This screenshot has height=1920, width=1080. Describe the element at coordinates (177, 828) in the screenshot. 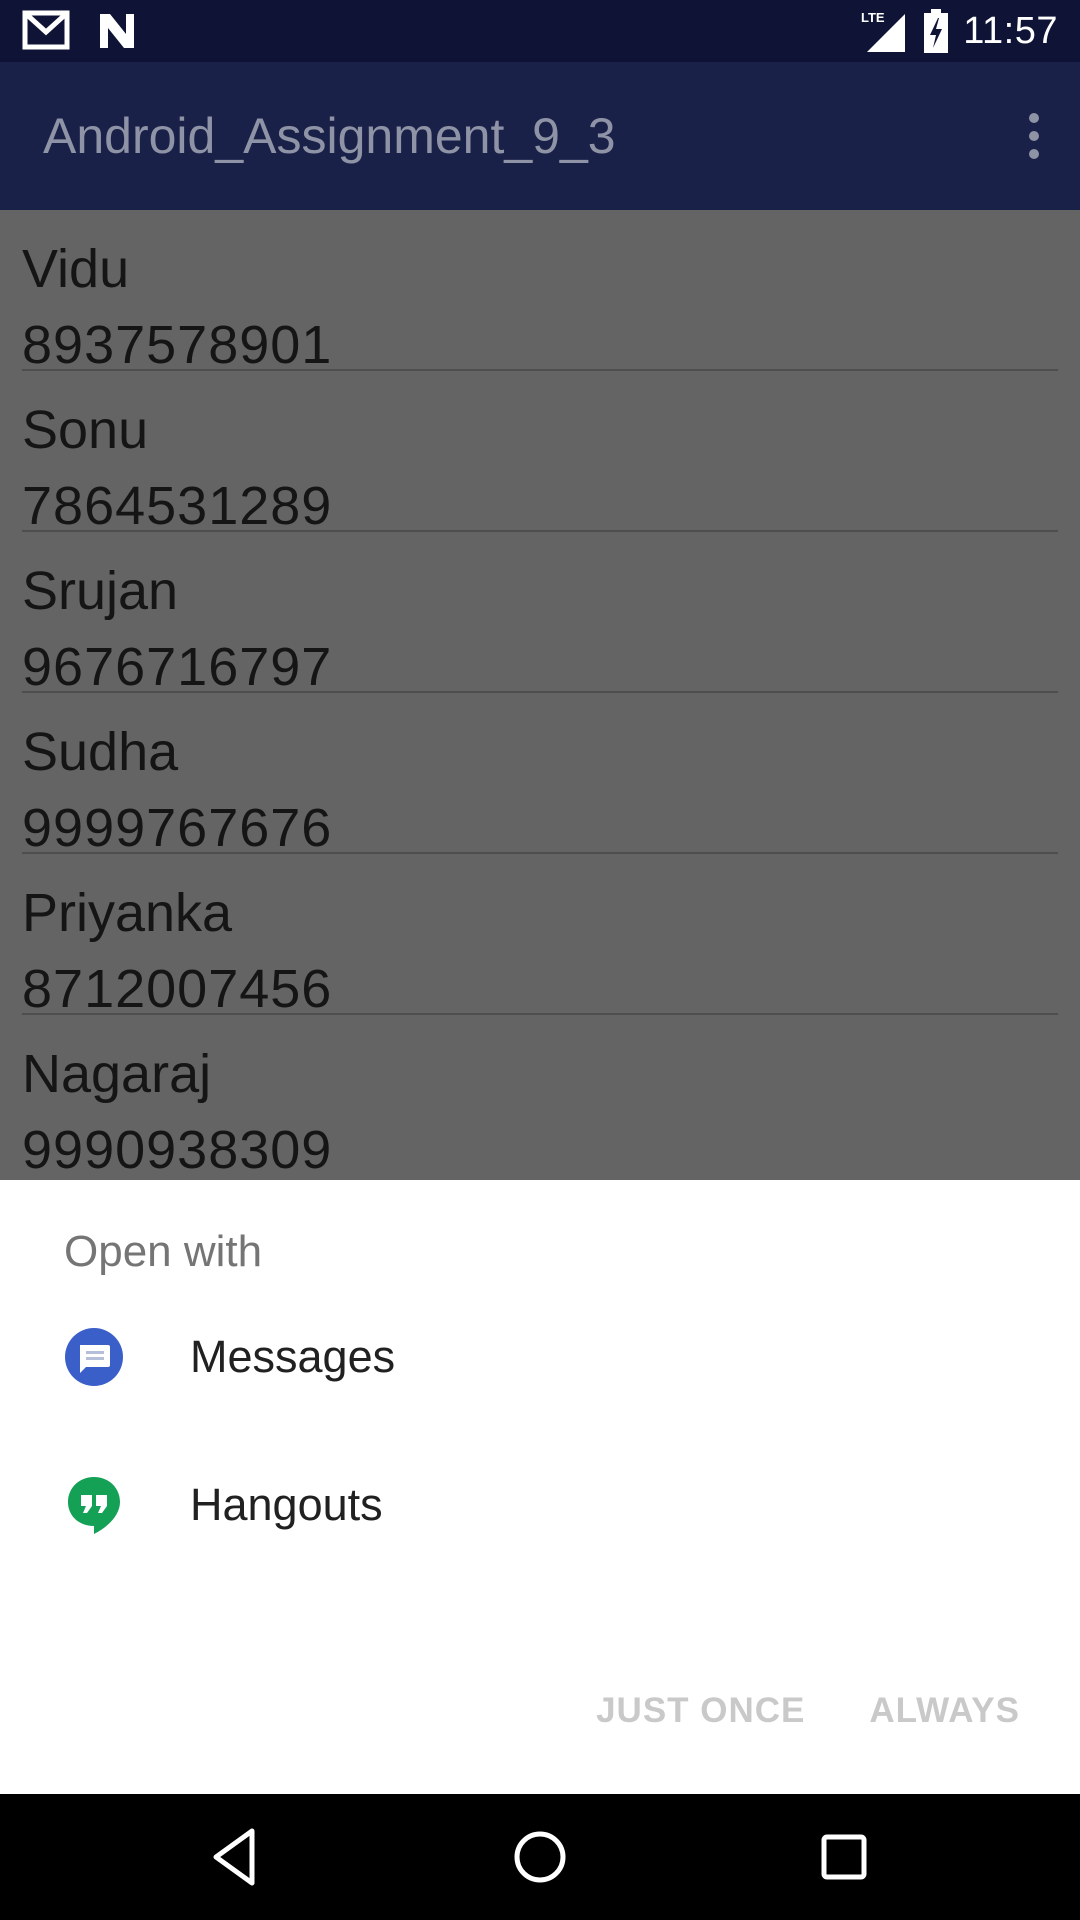

I see `contact-phone: 9999767676` at that location.